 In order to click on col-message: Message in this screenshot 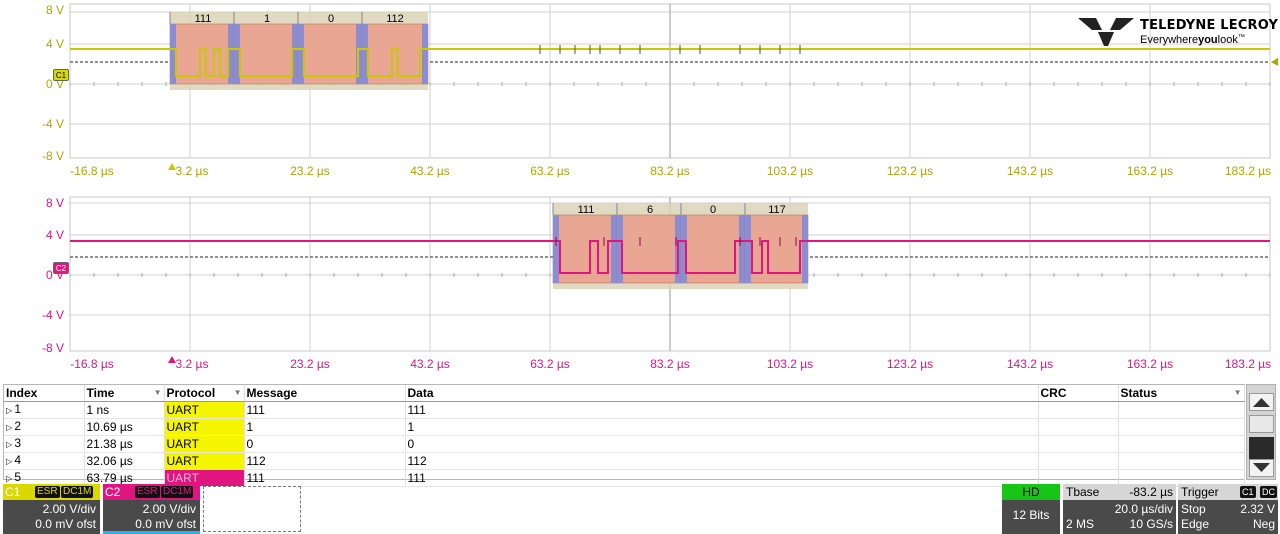, I will do `click(325, 393)`.